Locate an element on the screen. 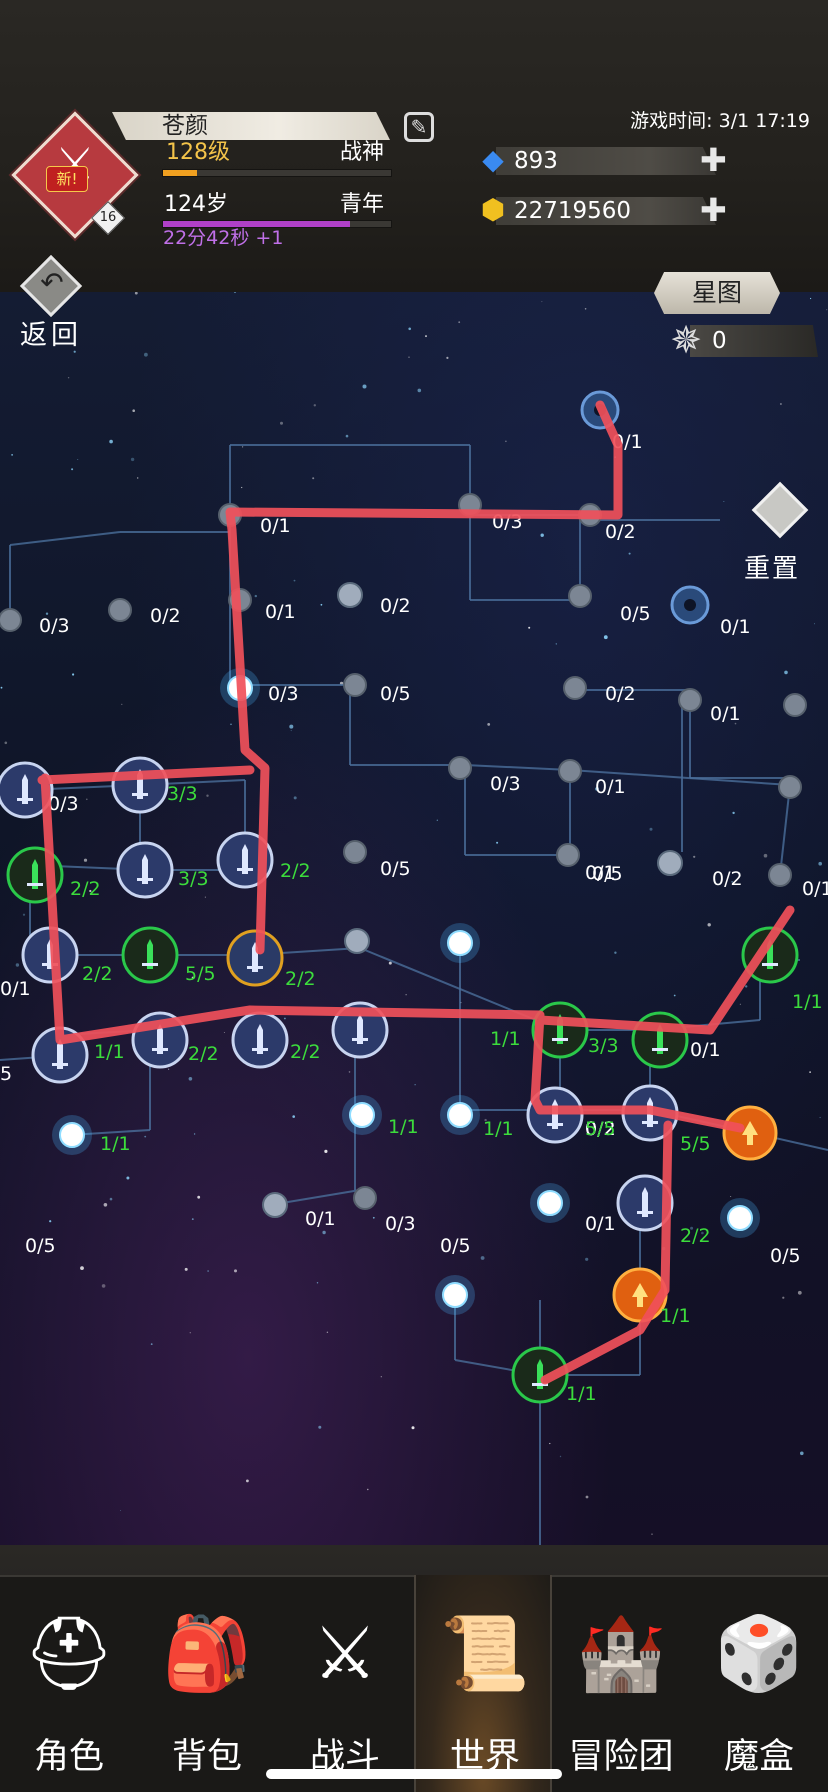 The height and width of the screenshot is (1792, 828). nav-magic-box: 🎲 魔盒 is located at coordinates (759, 1683).